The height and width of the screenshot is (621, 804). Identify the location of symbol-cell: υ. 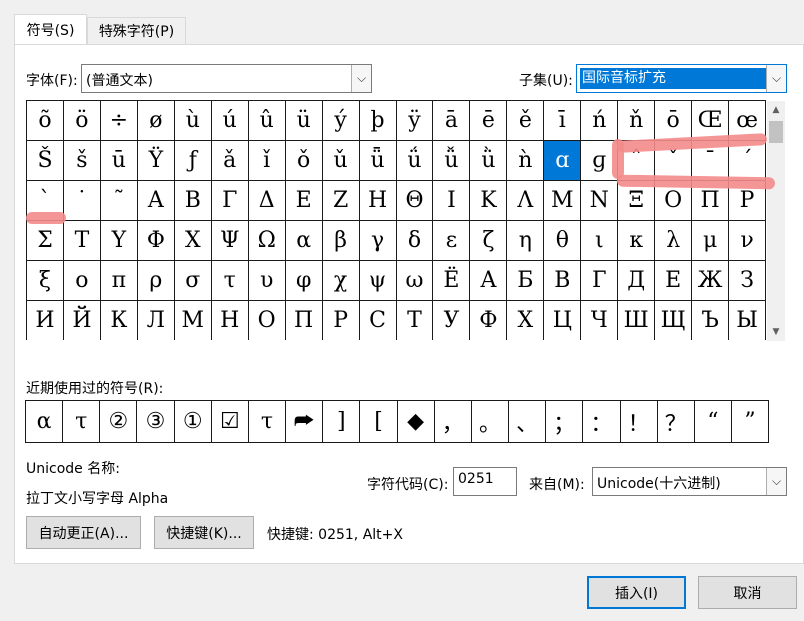
(267, 281).